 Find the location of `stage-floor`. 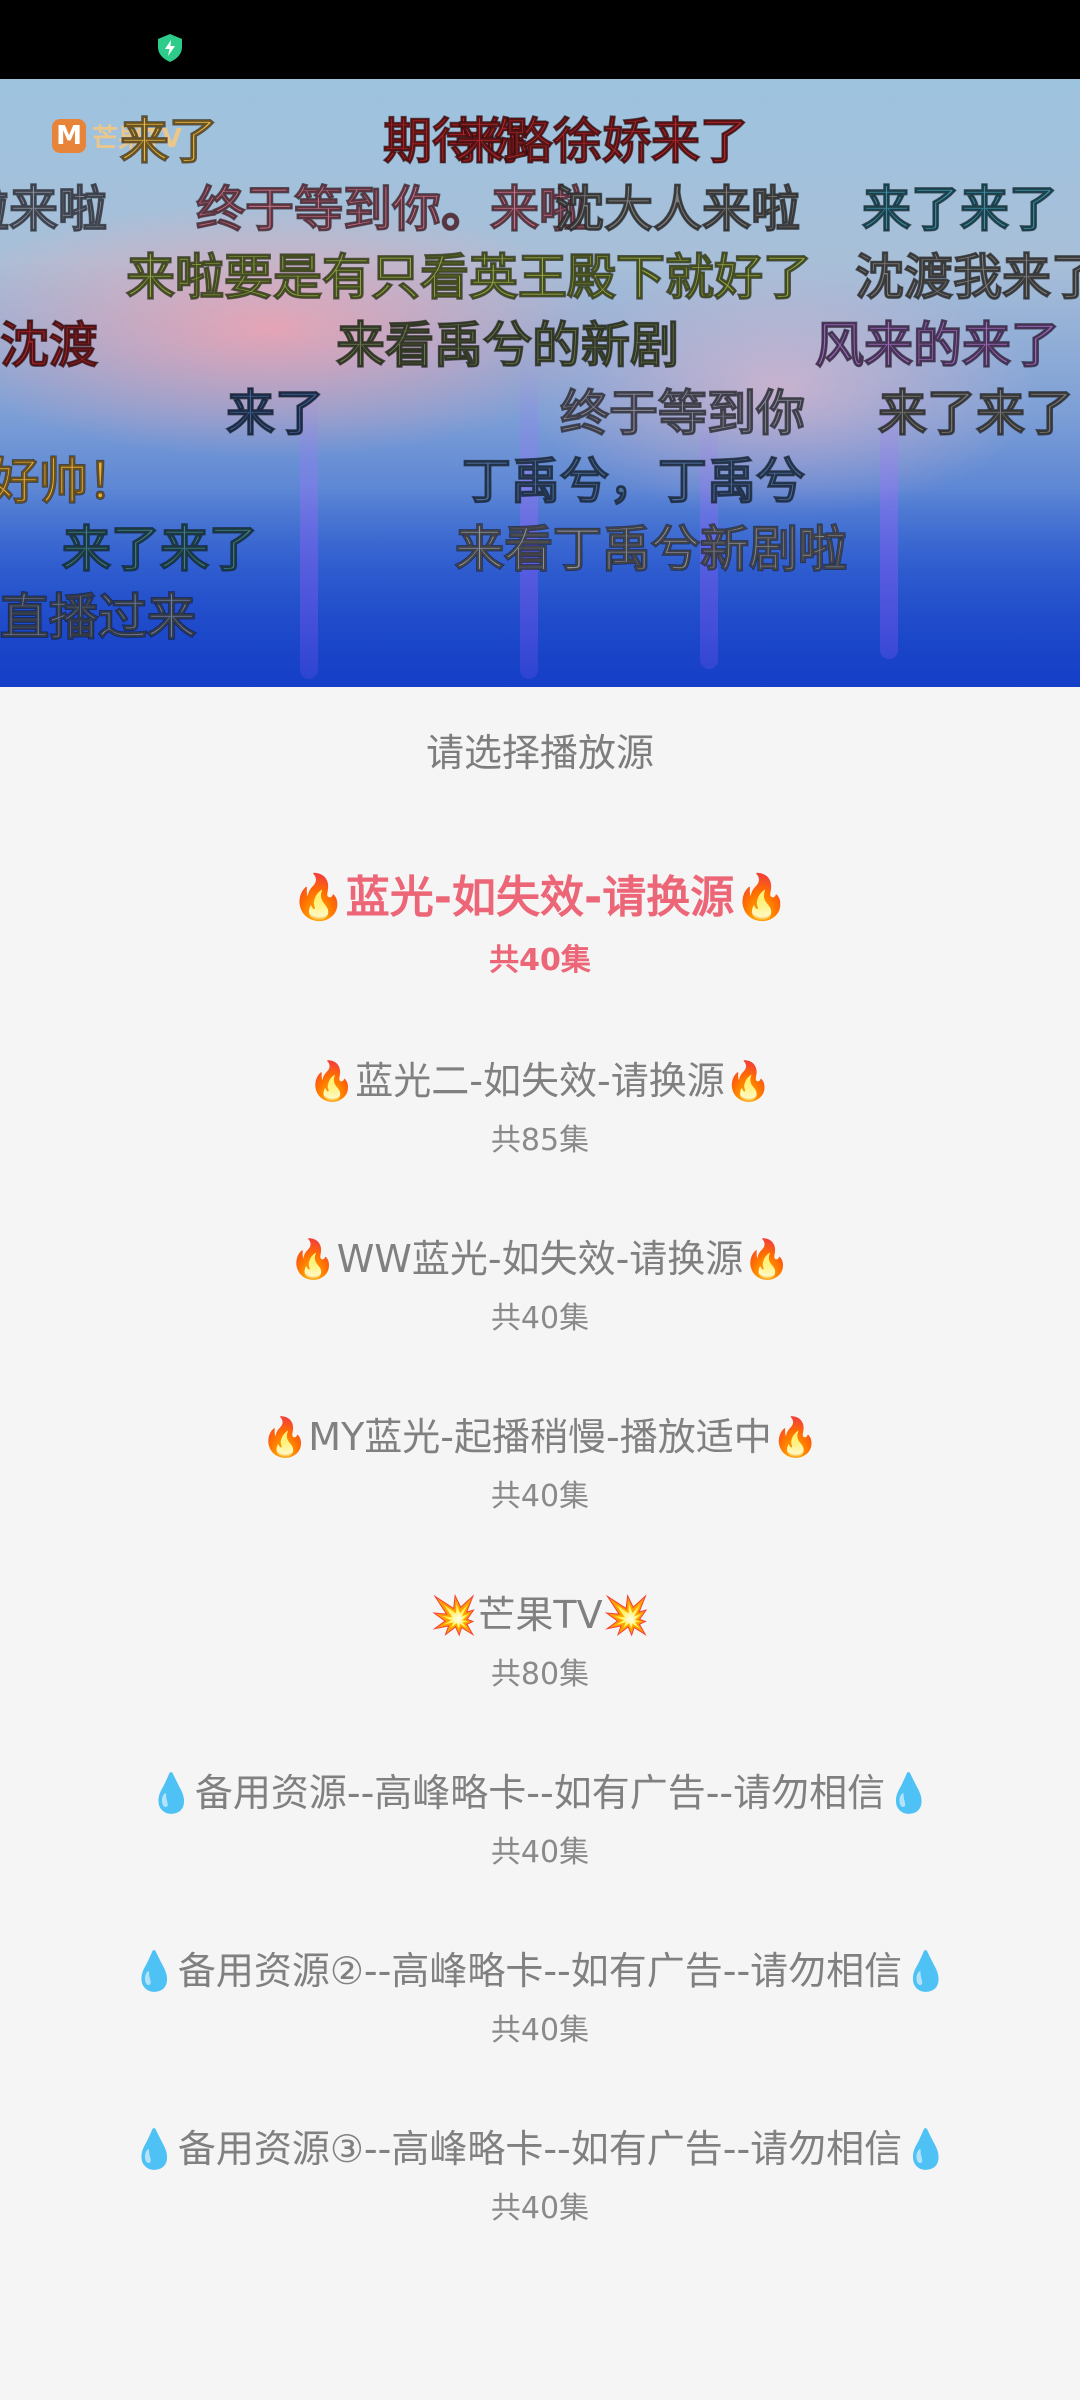

stage-floor is located at coordinates (540, 587).